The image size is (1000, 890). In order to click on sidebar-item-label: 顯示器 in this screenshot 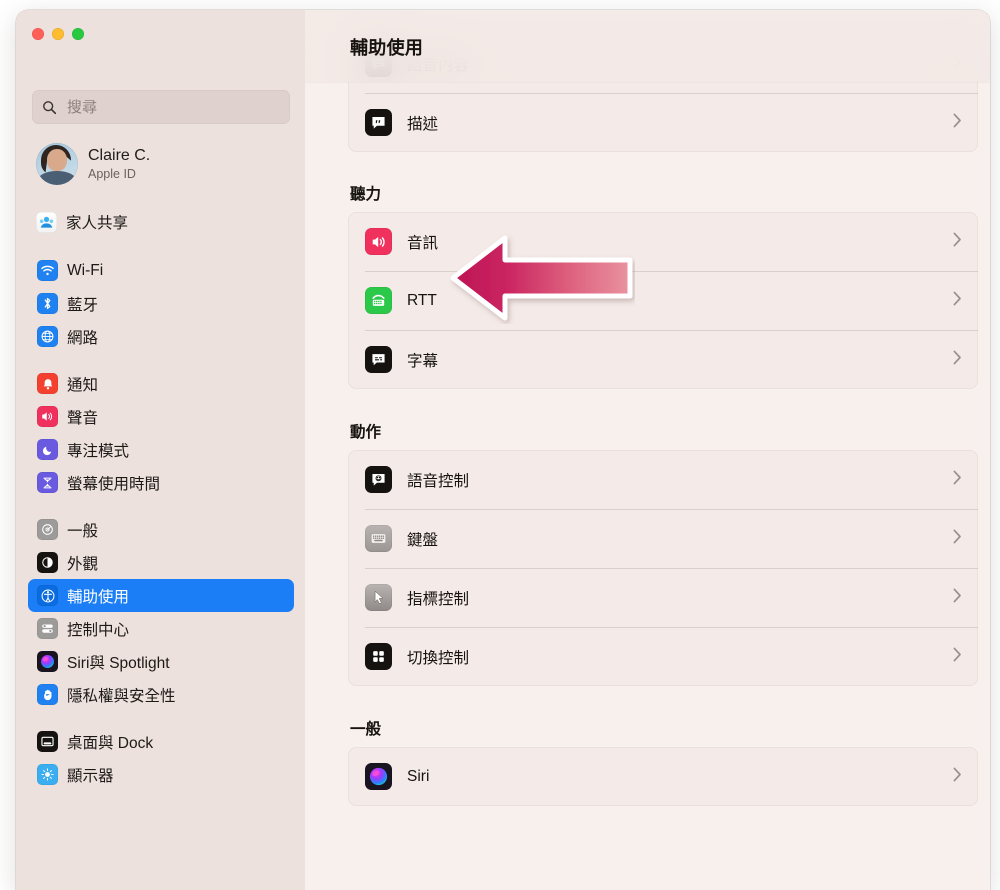, I will do `click(90, 776)`.